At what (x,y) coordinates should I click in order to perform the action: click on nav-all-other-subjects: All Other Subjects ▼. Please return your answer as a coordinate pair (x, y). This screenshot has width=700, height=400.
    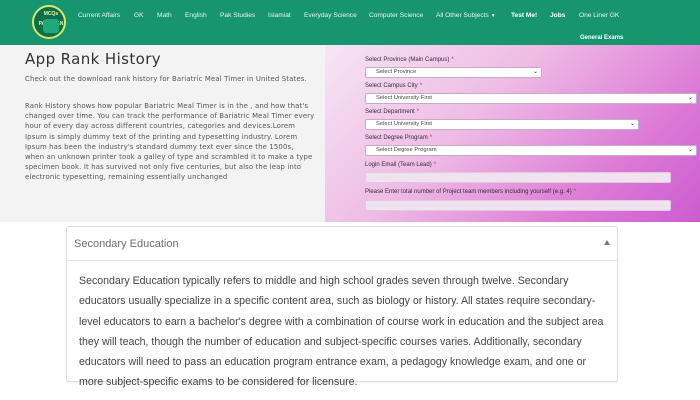
    Looking at the image, I should click on (466, 16).